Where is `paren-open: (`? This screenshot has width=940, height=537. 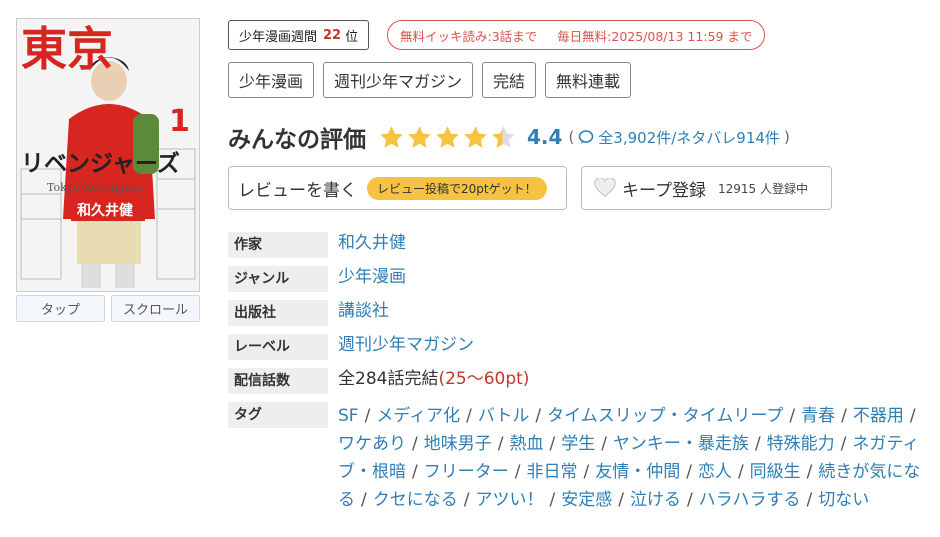 paren-open: ( is located at coordinates (571, 137).